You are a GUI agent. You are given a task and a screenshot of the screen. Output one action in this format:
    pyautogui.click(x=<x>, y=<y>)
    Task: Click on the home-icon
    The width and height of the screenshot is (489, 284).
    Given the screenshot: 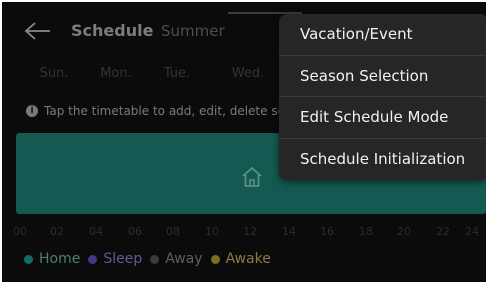 What is the action you would take?
    pyautogui.click(x=252, y=176)
    